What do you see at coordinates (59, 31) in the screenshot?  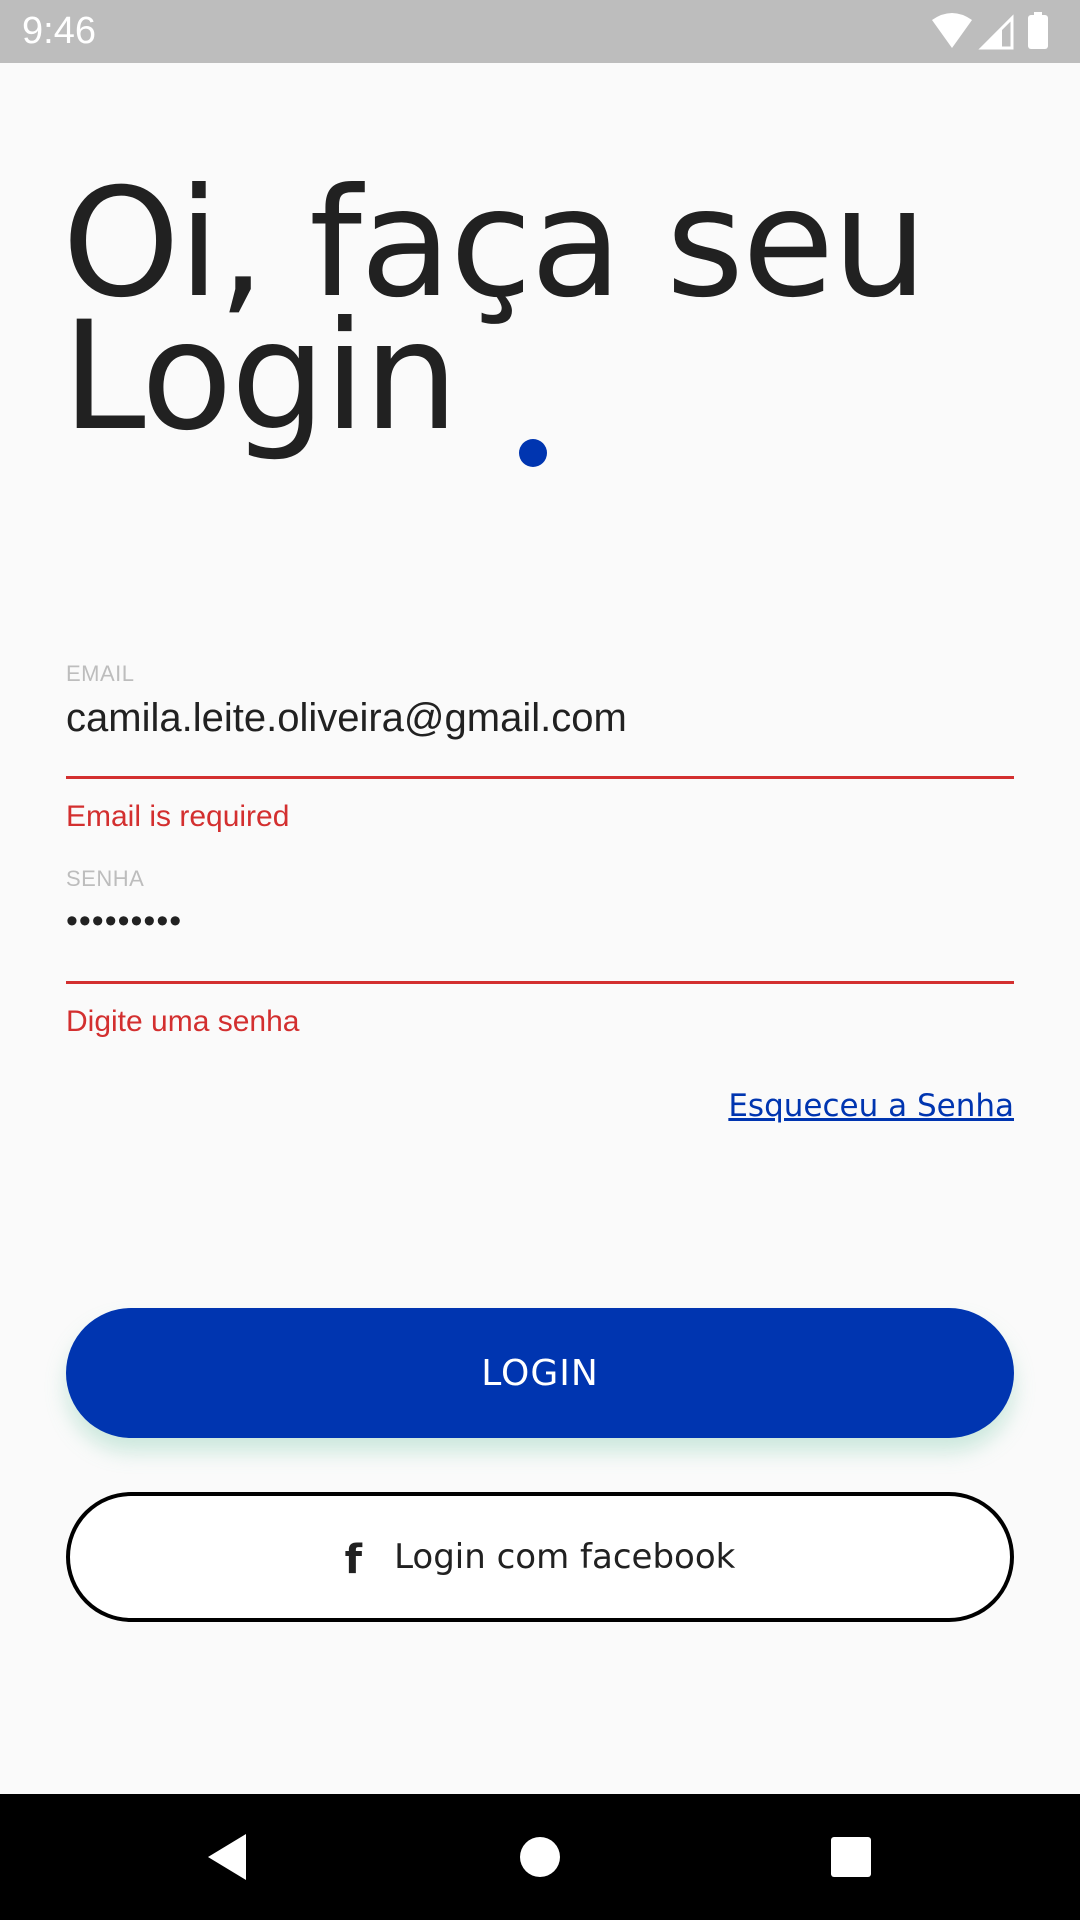 I see `status-time: 9:46` at bounding box center [59, 31].